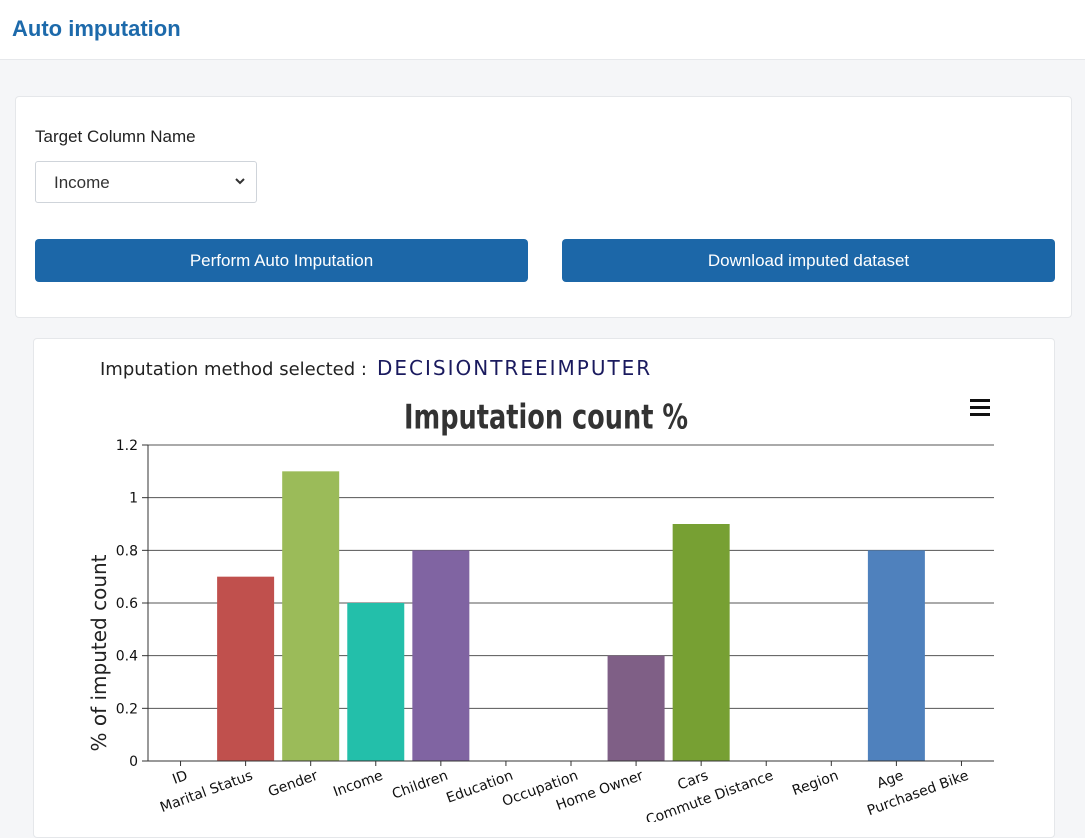  I want to click on y-tick-label: 0, so click(133, 762).